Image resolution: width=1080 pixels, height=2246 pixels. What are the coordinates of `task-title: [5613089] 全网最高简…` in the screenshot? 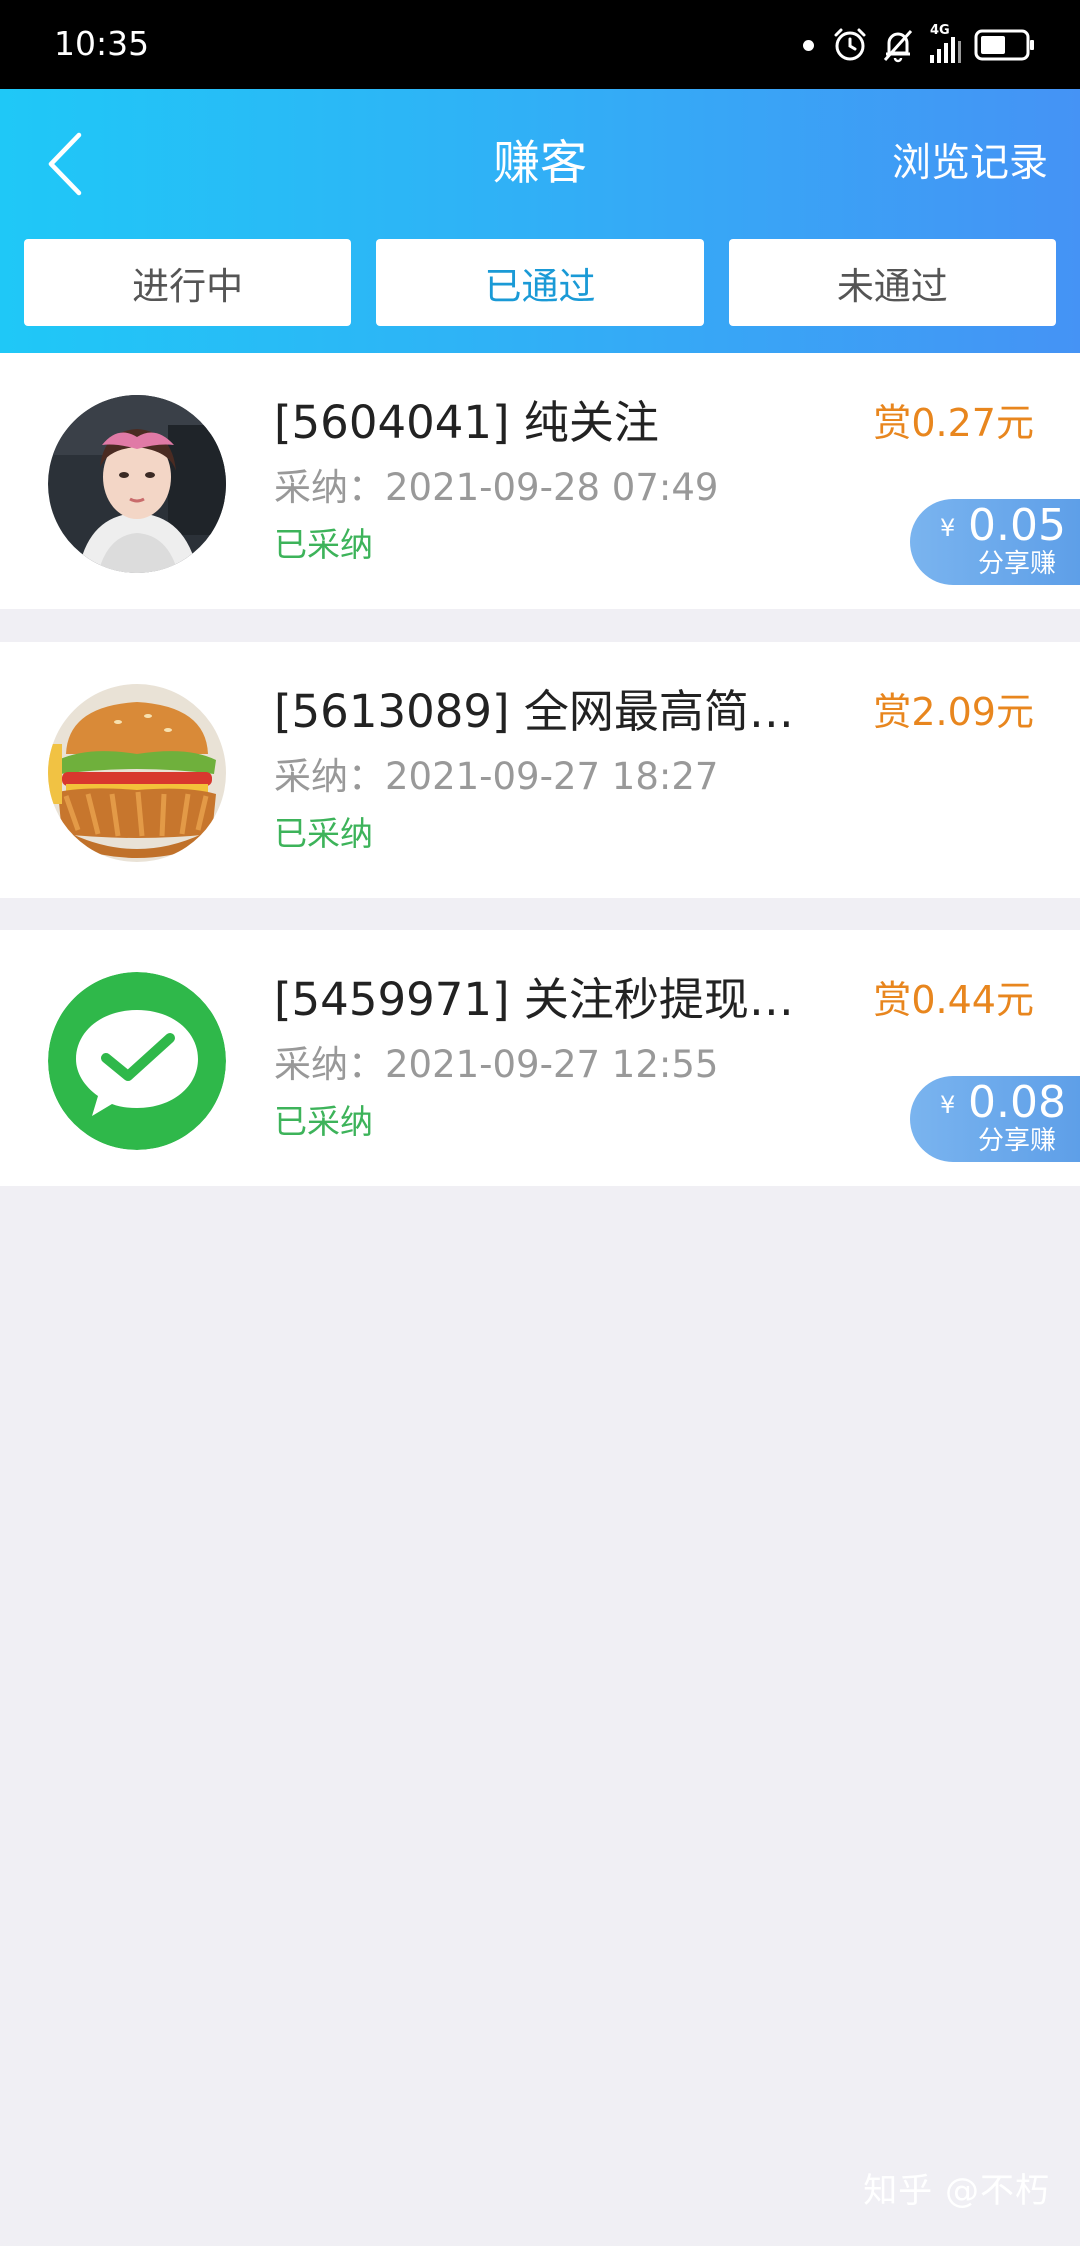 It's located at (534, 711).